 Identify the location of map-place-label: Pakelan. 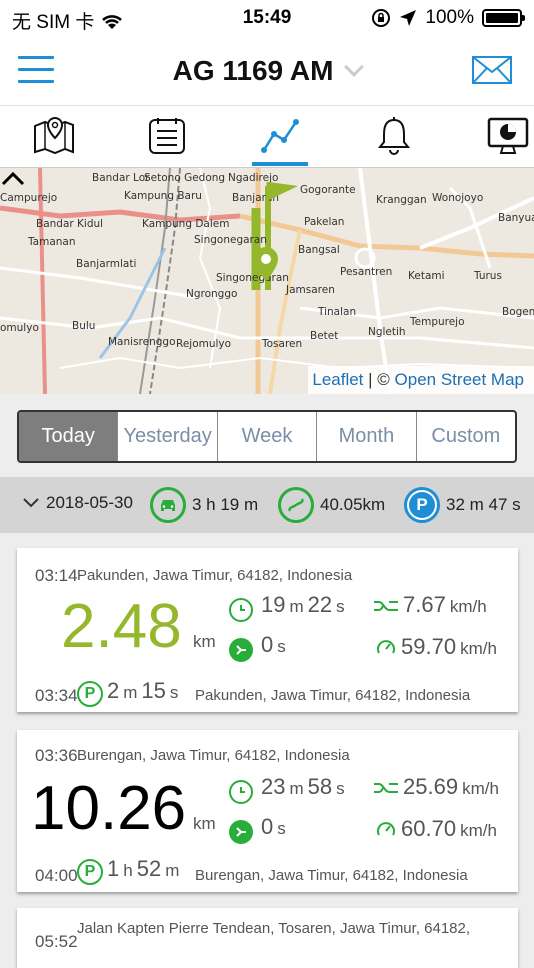
(324, 222).